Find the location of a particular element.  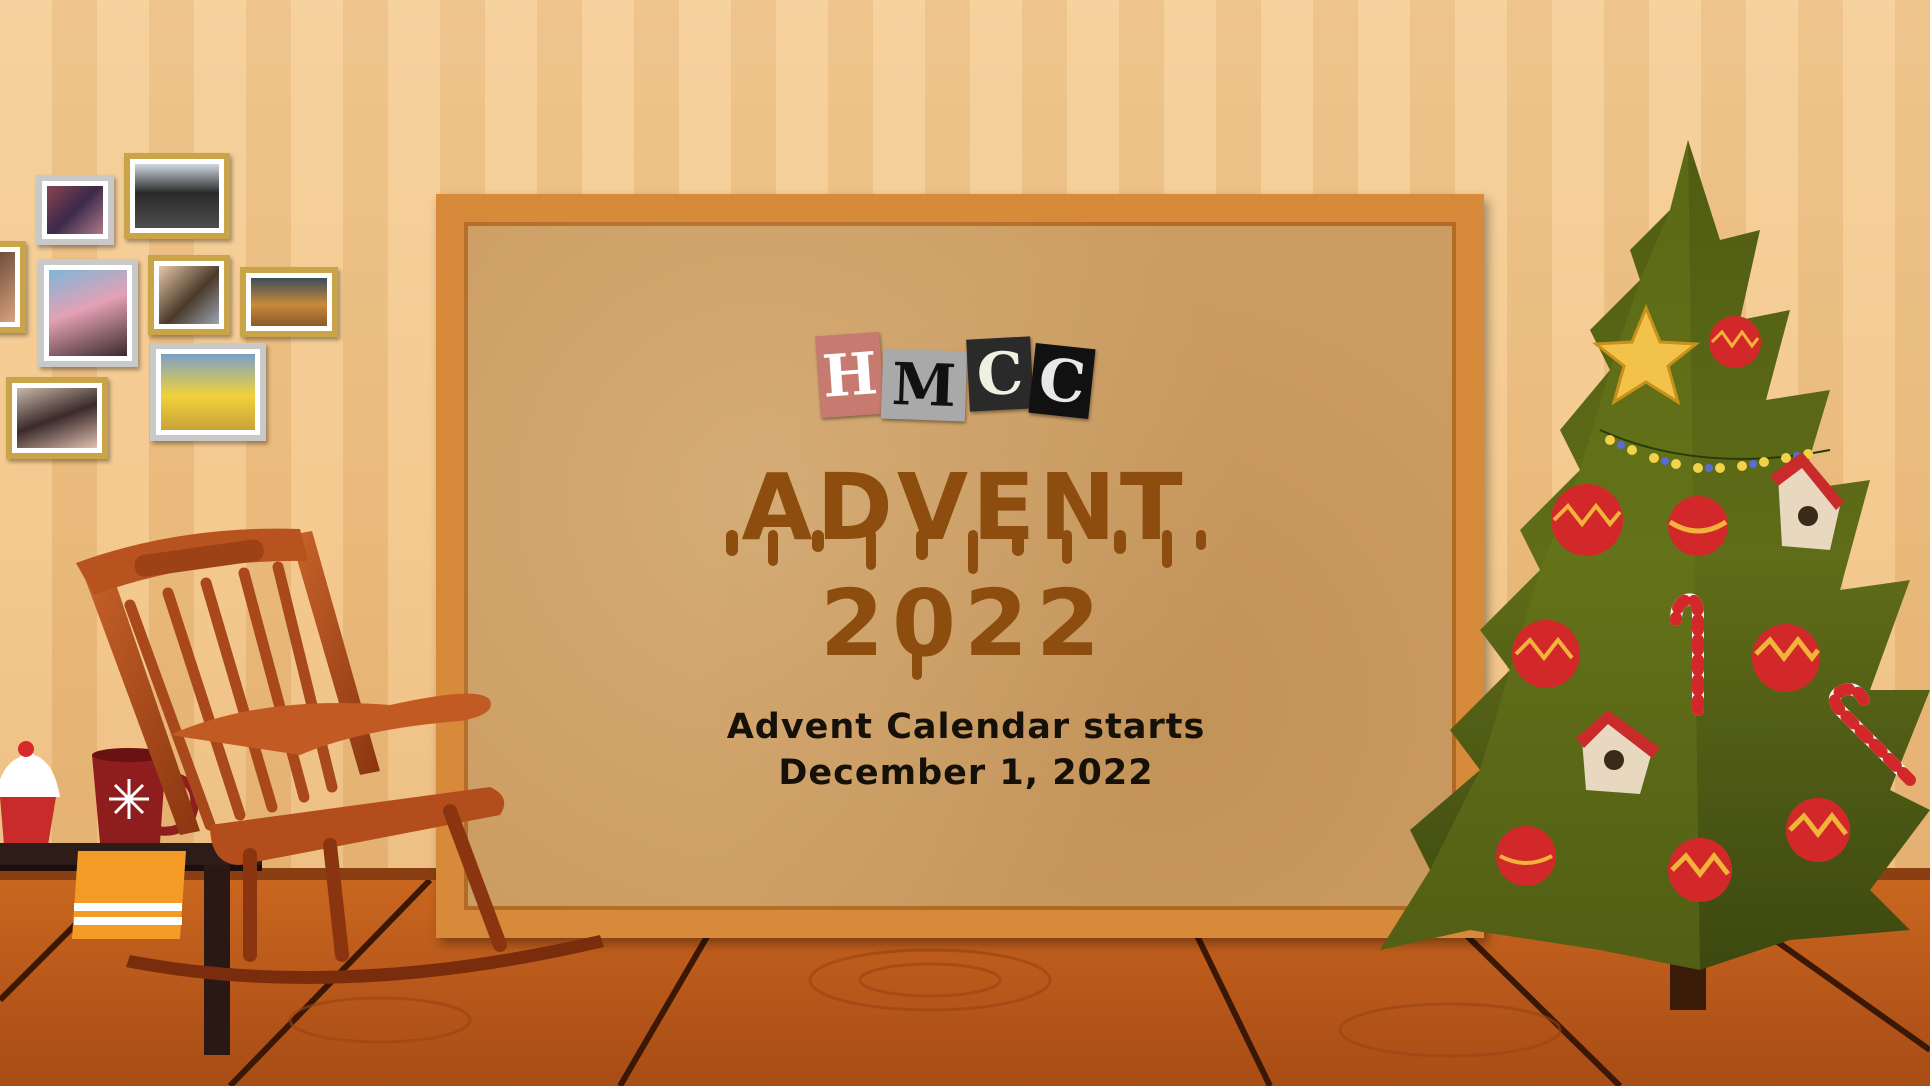

logo-letter-h: H is located at coordinates (850, 375).